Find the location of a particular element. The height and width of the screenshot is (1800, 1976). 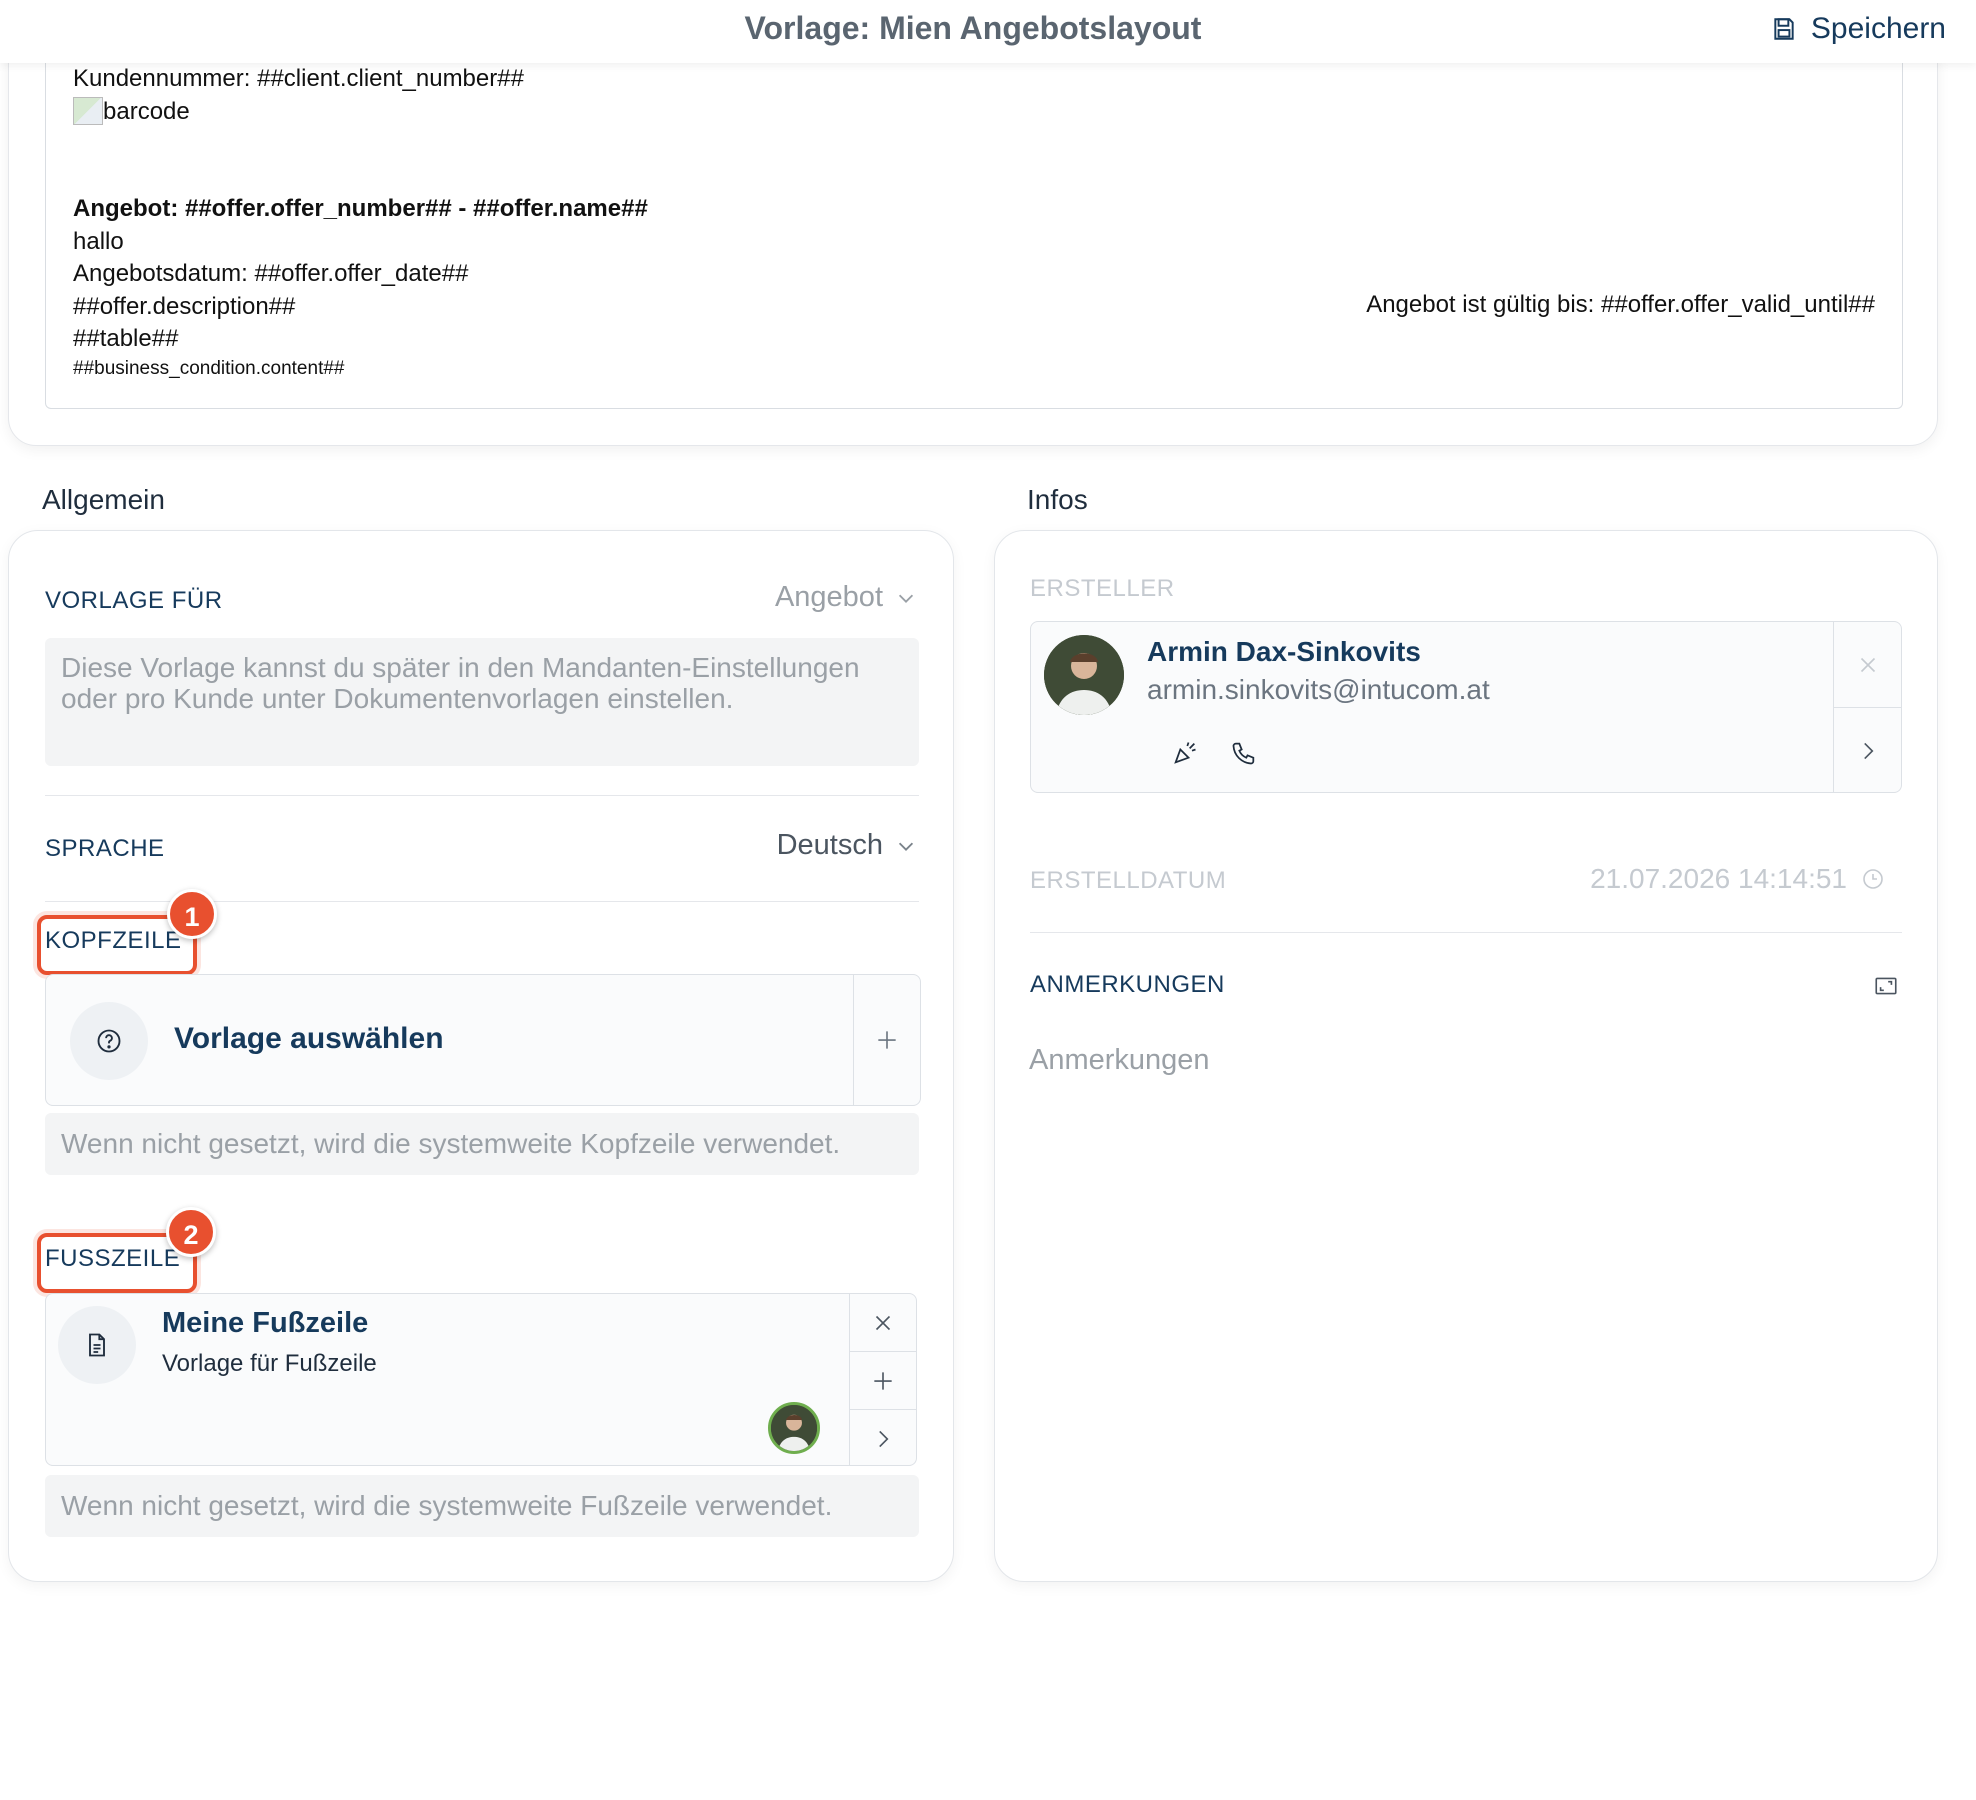

preview-client-number: Kundennummer: ##client.client_number## is located at coordinates (298, 78).